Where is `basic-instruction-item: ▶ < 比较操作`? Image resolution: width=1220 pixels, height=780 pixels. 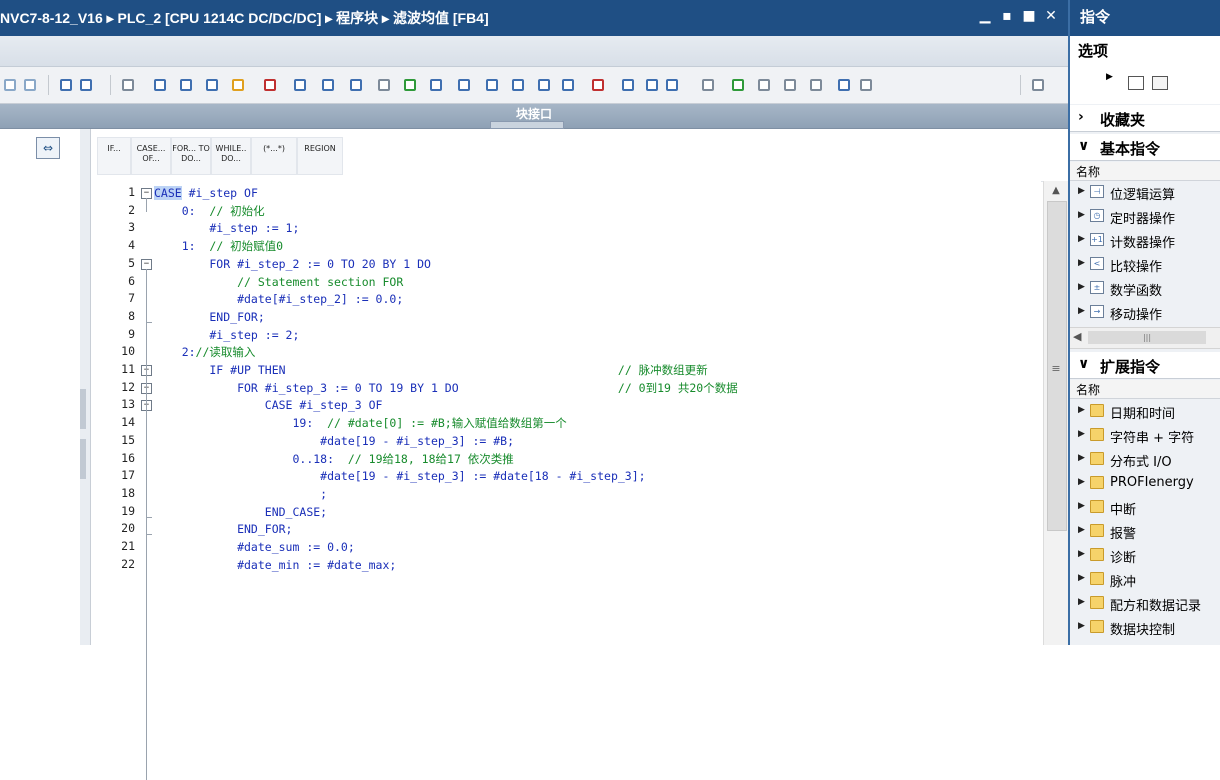 basic-instruction-item: ▶ < 比较操作 is located at coordinates (1145, 264).